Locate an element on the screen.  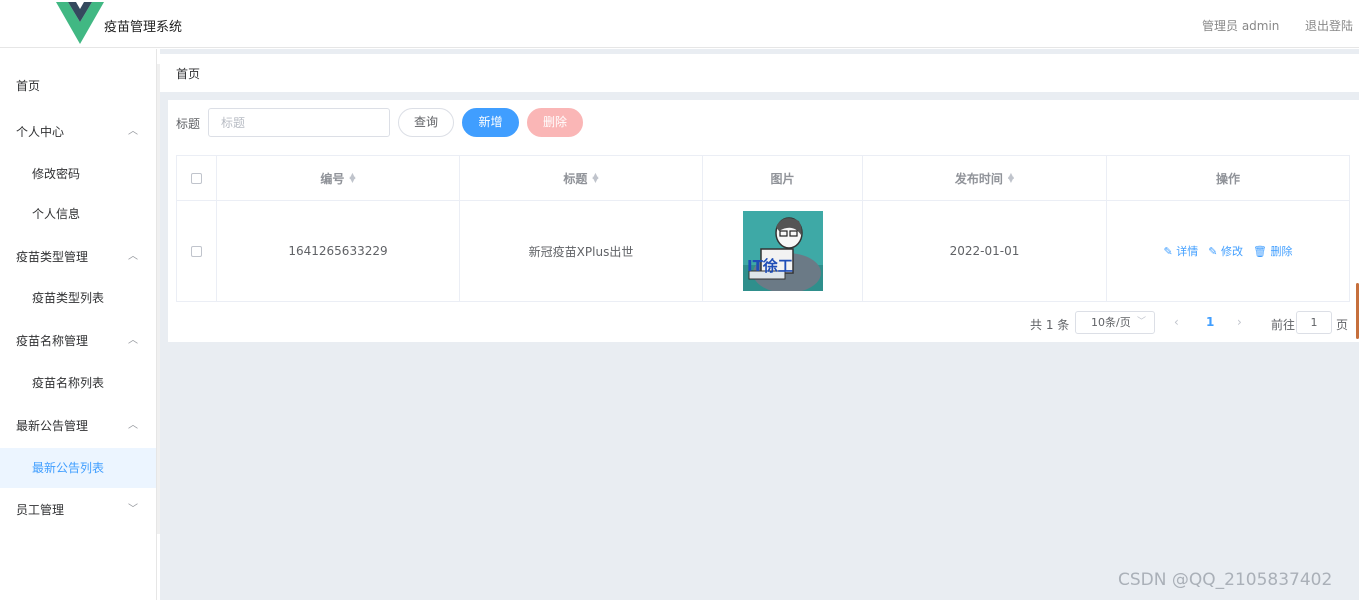
page-size-select: 10条/页 ﹀ is located at coordinates (1115, 322).